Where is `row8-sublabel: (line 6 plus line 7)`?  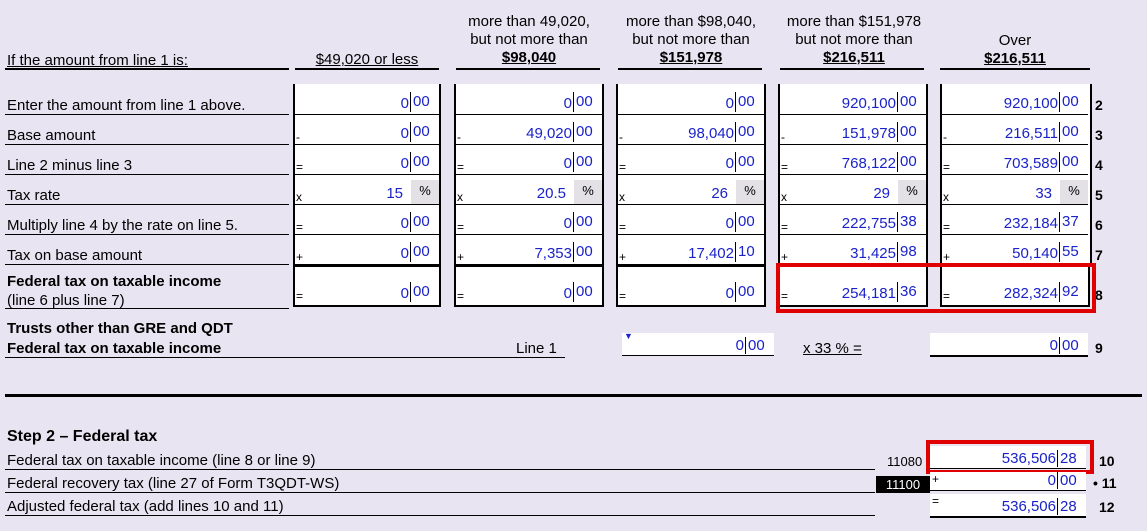 row8-sublabel: (line 6 plus line 7) is located at coordinates (66, 300).